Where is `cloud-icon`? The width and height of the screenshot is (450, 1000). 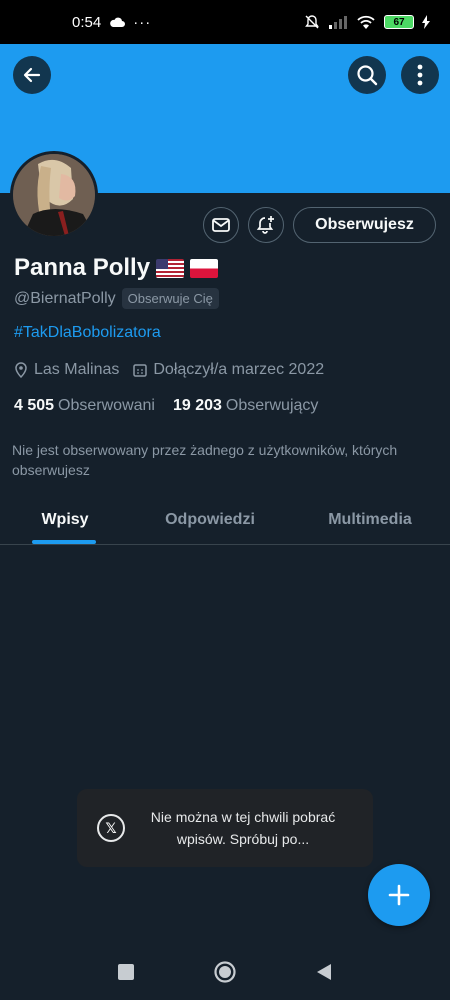
cloud-icon is located at coordinates (118, 22).